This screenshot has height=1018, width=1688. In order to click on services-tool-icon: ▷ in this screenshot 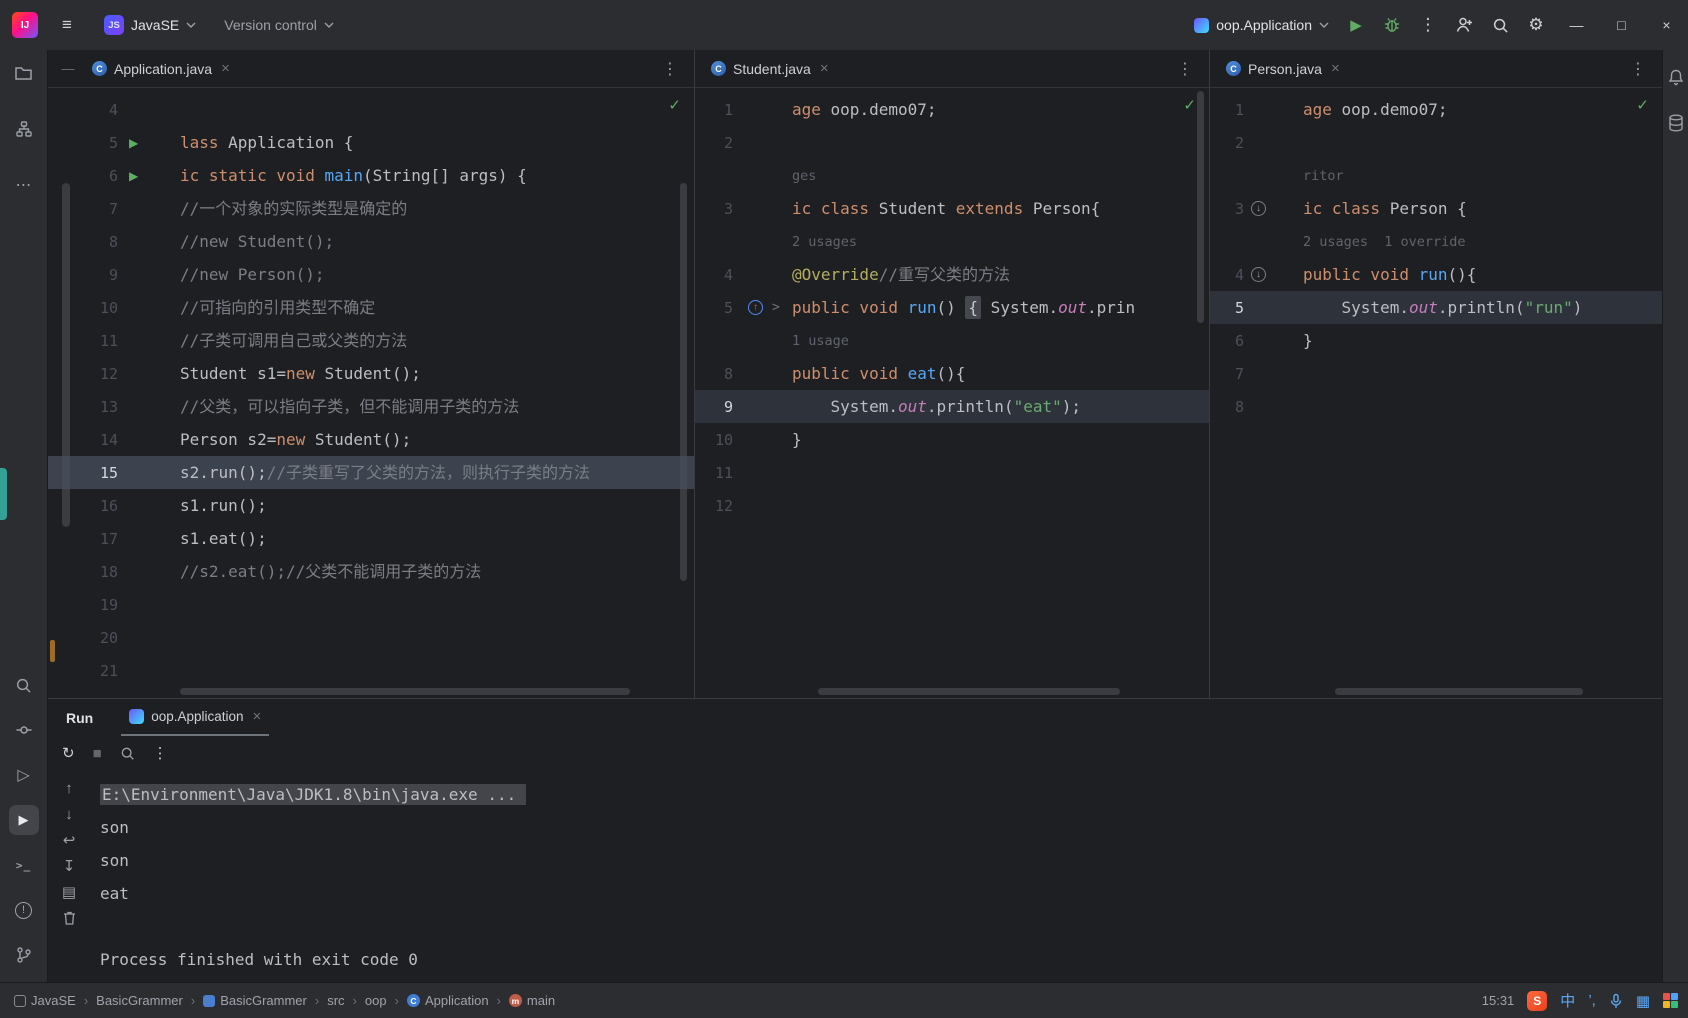, I will do `click(24, 775)`.